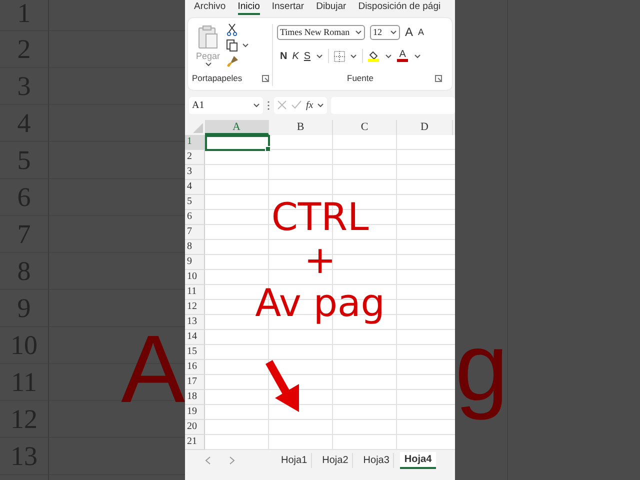  I want to click on sheet-tab: Hoja1, so click(294, 460).